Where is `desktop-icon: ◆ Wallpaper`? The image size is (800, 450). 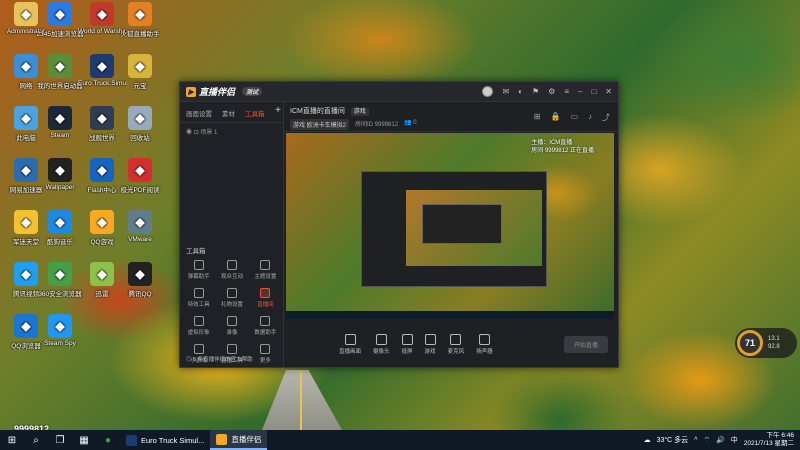
desktop-icon: ◆ Wallpaper is located at coordinates (60, 174).